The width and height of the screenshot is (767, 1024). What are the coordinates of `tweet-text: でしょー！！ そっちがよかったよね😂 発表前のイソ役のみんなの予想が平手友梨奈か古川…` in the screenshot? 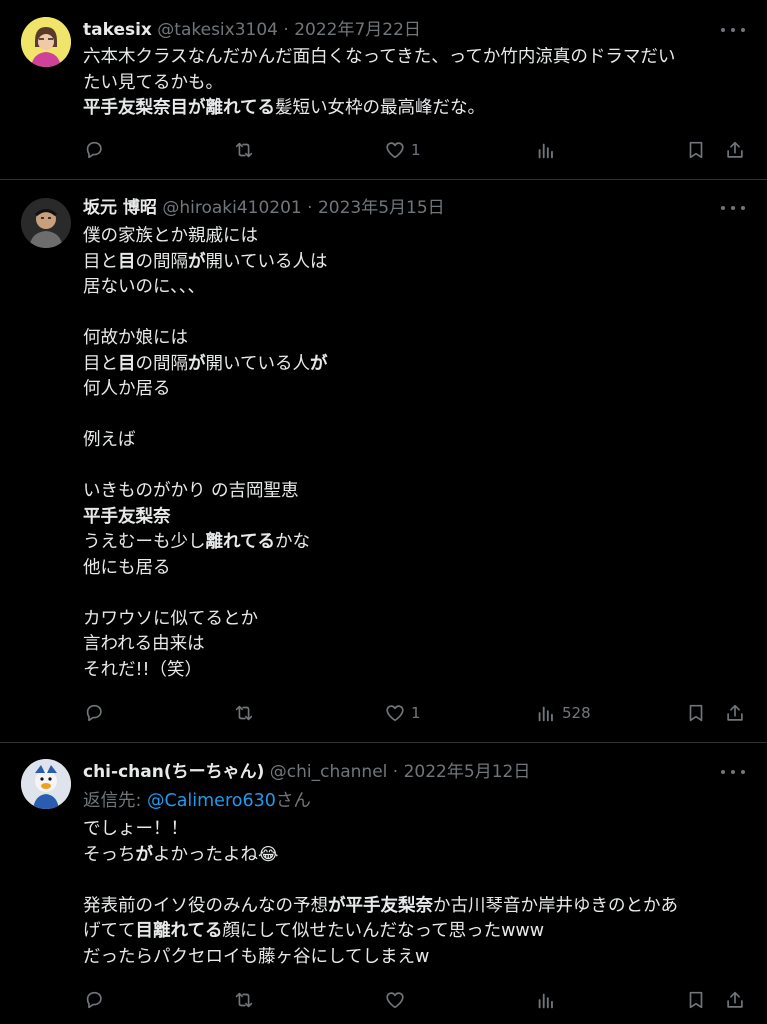 It's located at (414, 893).